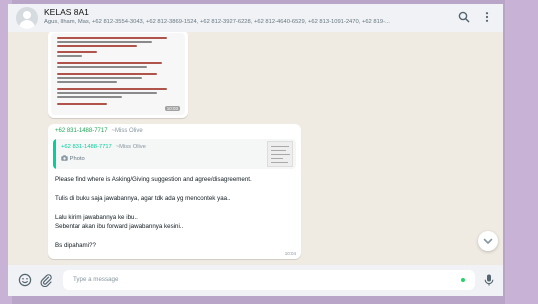 This screenshot has height=304, width=538. Describe the element at coordinates (488, 246) in the screenshot. I see `chevron-down-icon` at that location.